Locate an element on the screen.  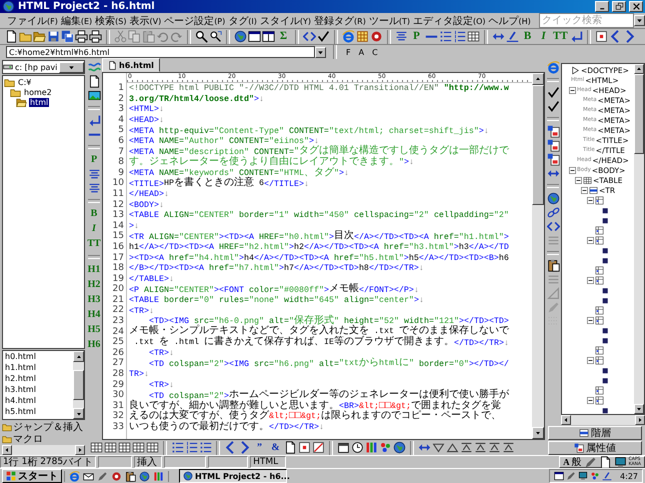
clock-icon is located at coordinates (357, 447).